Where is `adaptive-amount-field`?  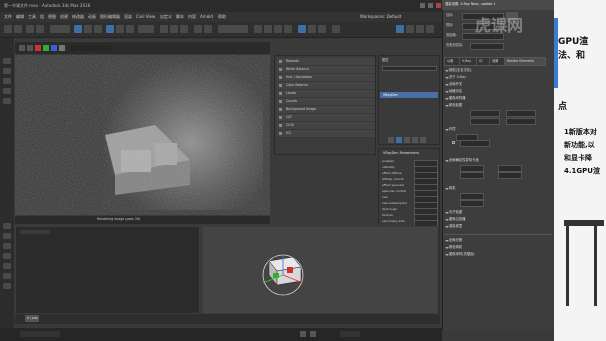
adaptive-amount-field is located at coordinates (472, 168).